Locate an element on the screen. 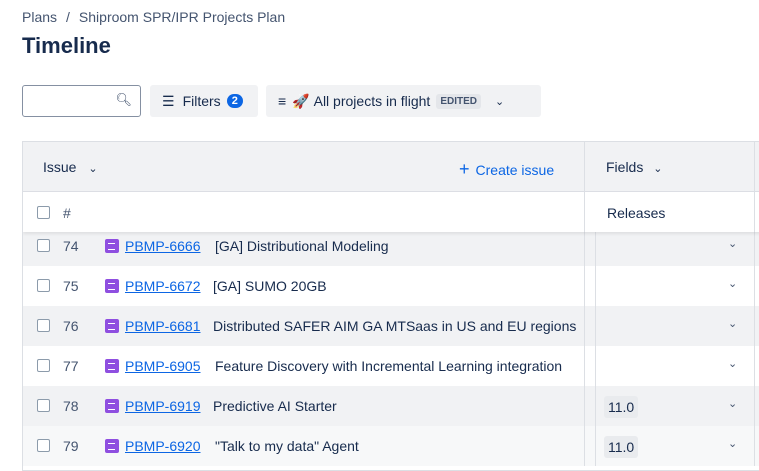 The width and height of the screenshot is (759, 471). issue-key-link: PBMP-6920 is located at coordinates (162, 446).